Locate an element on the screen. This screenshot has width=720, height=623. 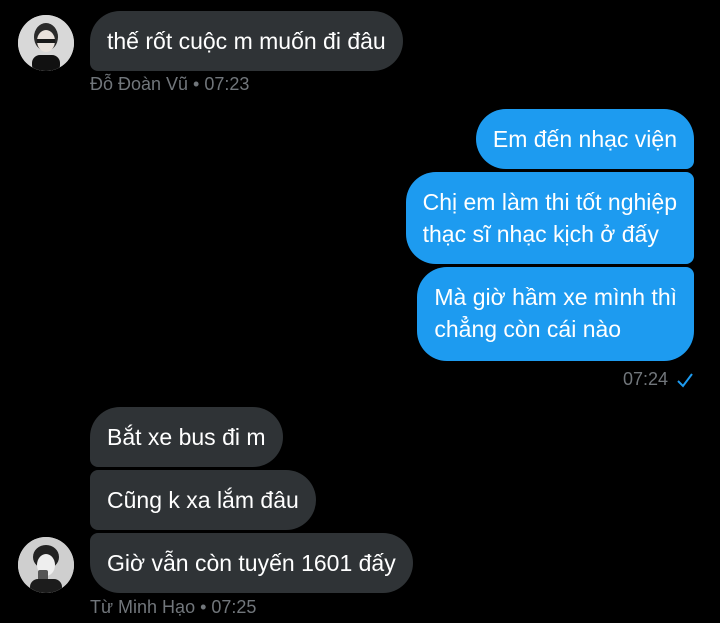
message-time: 07:24 is located at coordinates (645, 379).